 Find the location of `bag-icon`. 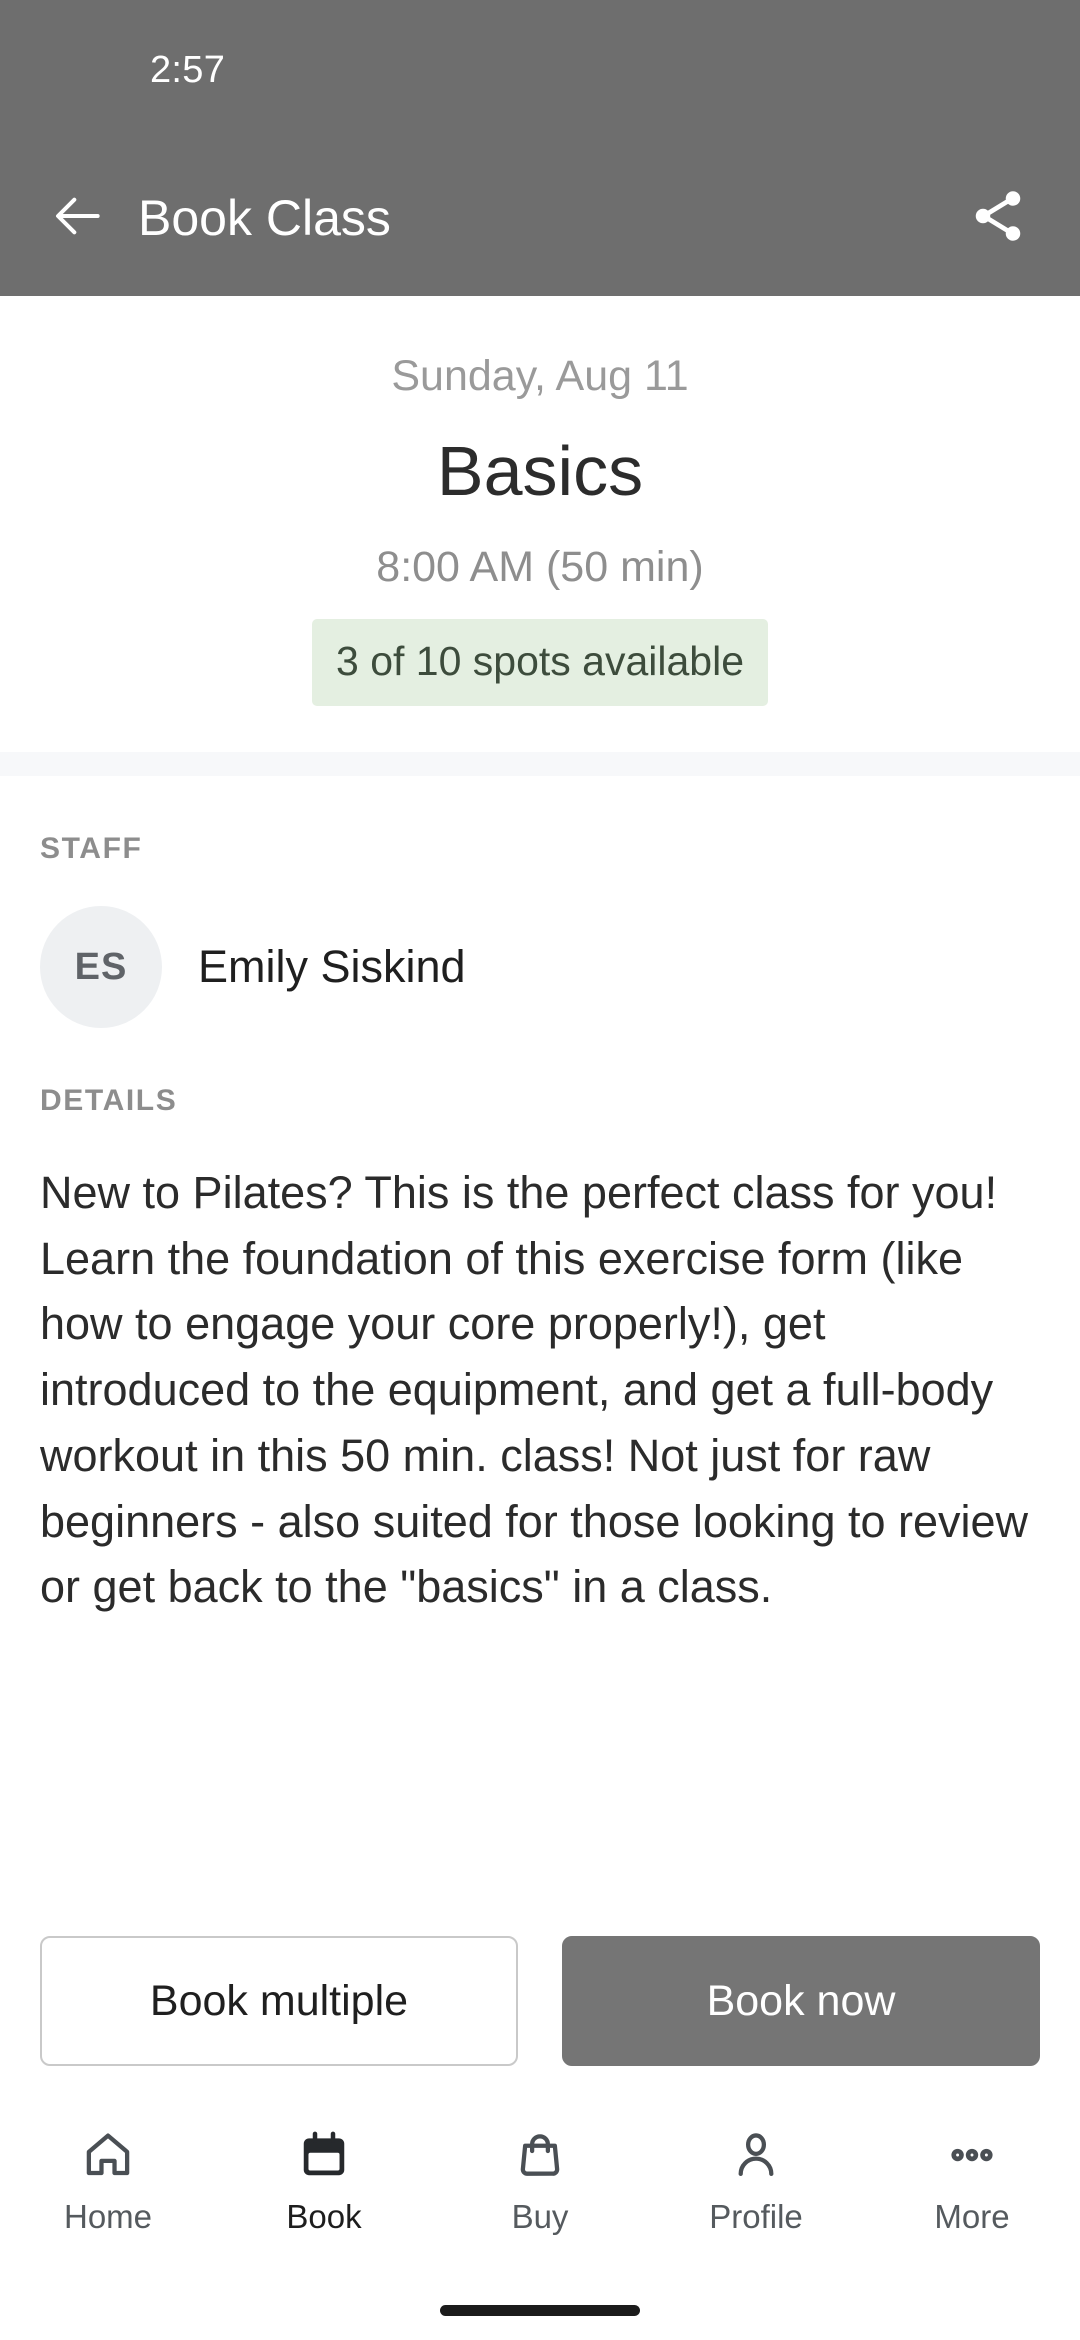

bag-icon is located at coordinates (540, 2155).